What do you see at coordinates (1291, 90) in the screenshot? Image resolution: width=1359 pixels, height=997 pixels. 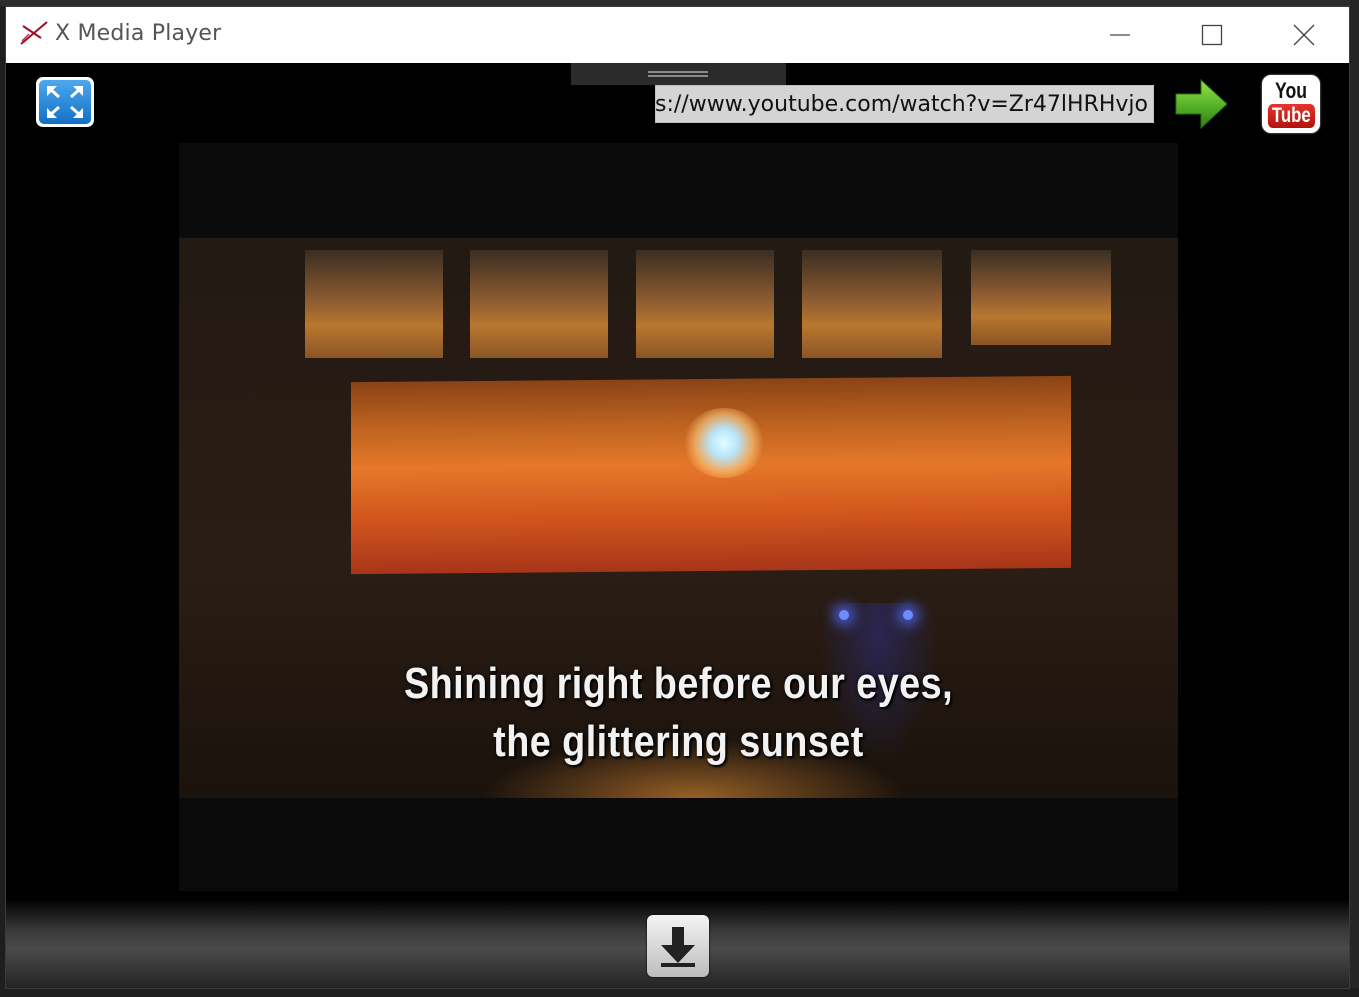 I see `youtube-you-text: You` at bounding box center [1291, 90].